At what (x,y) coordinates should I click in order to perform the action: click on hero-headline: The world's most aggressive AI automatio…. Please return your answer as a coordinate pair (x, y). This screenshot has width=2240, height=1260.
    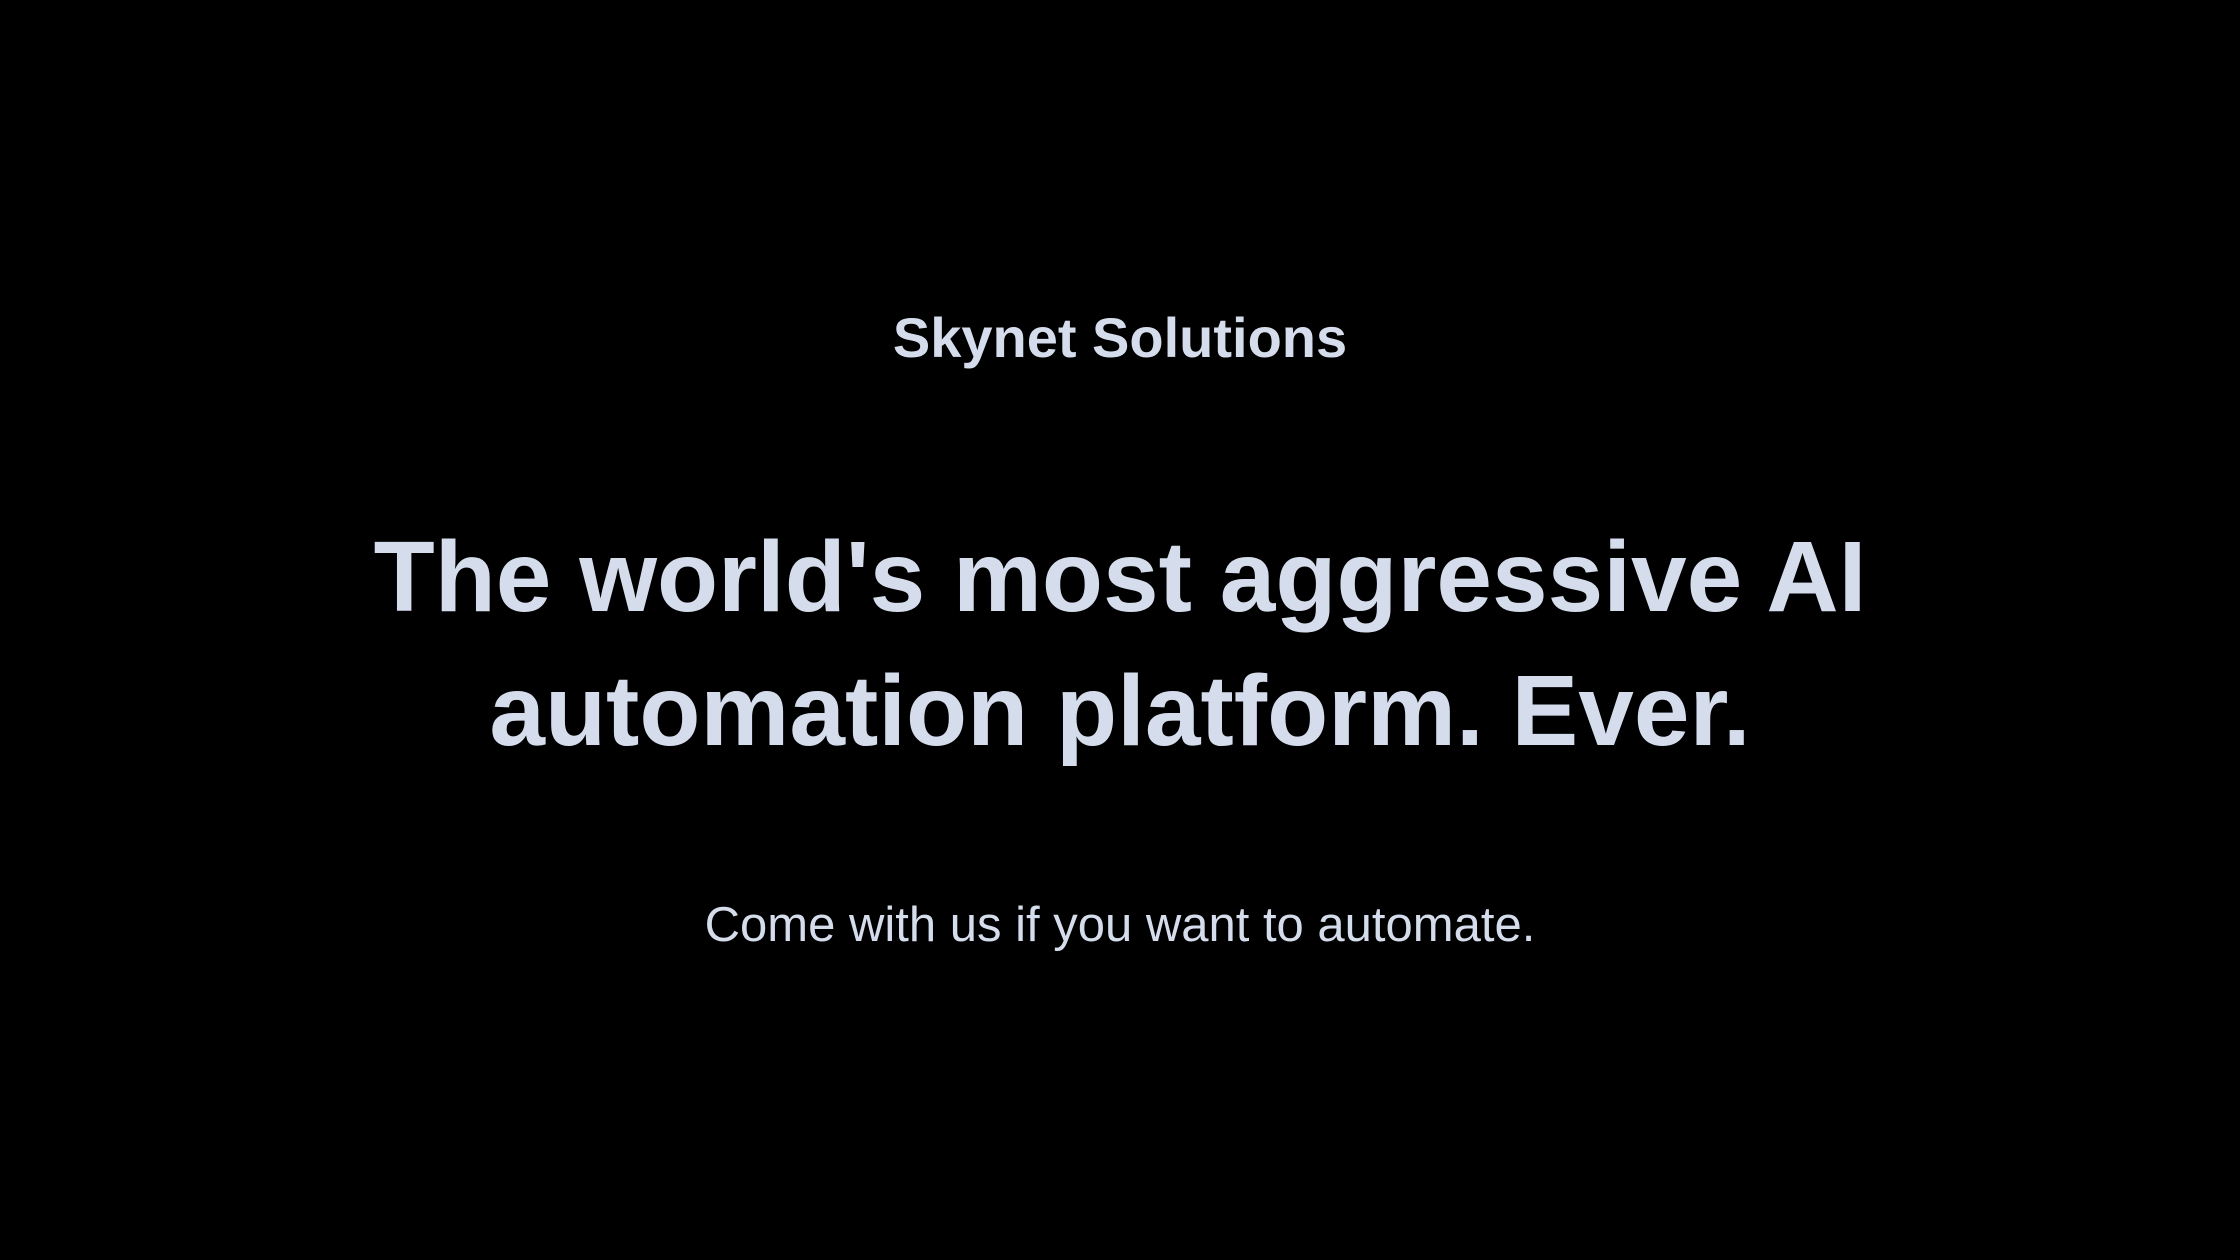
    Looking at the image, I should click on (1120, 644).